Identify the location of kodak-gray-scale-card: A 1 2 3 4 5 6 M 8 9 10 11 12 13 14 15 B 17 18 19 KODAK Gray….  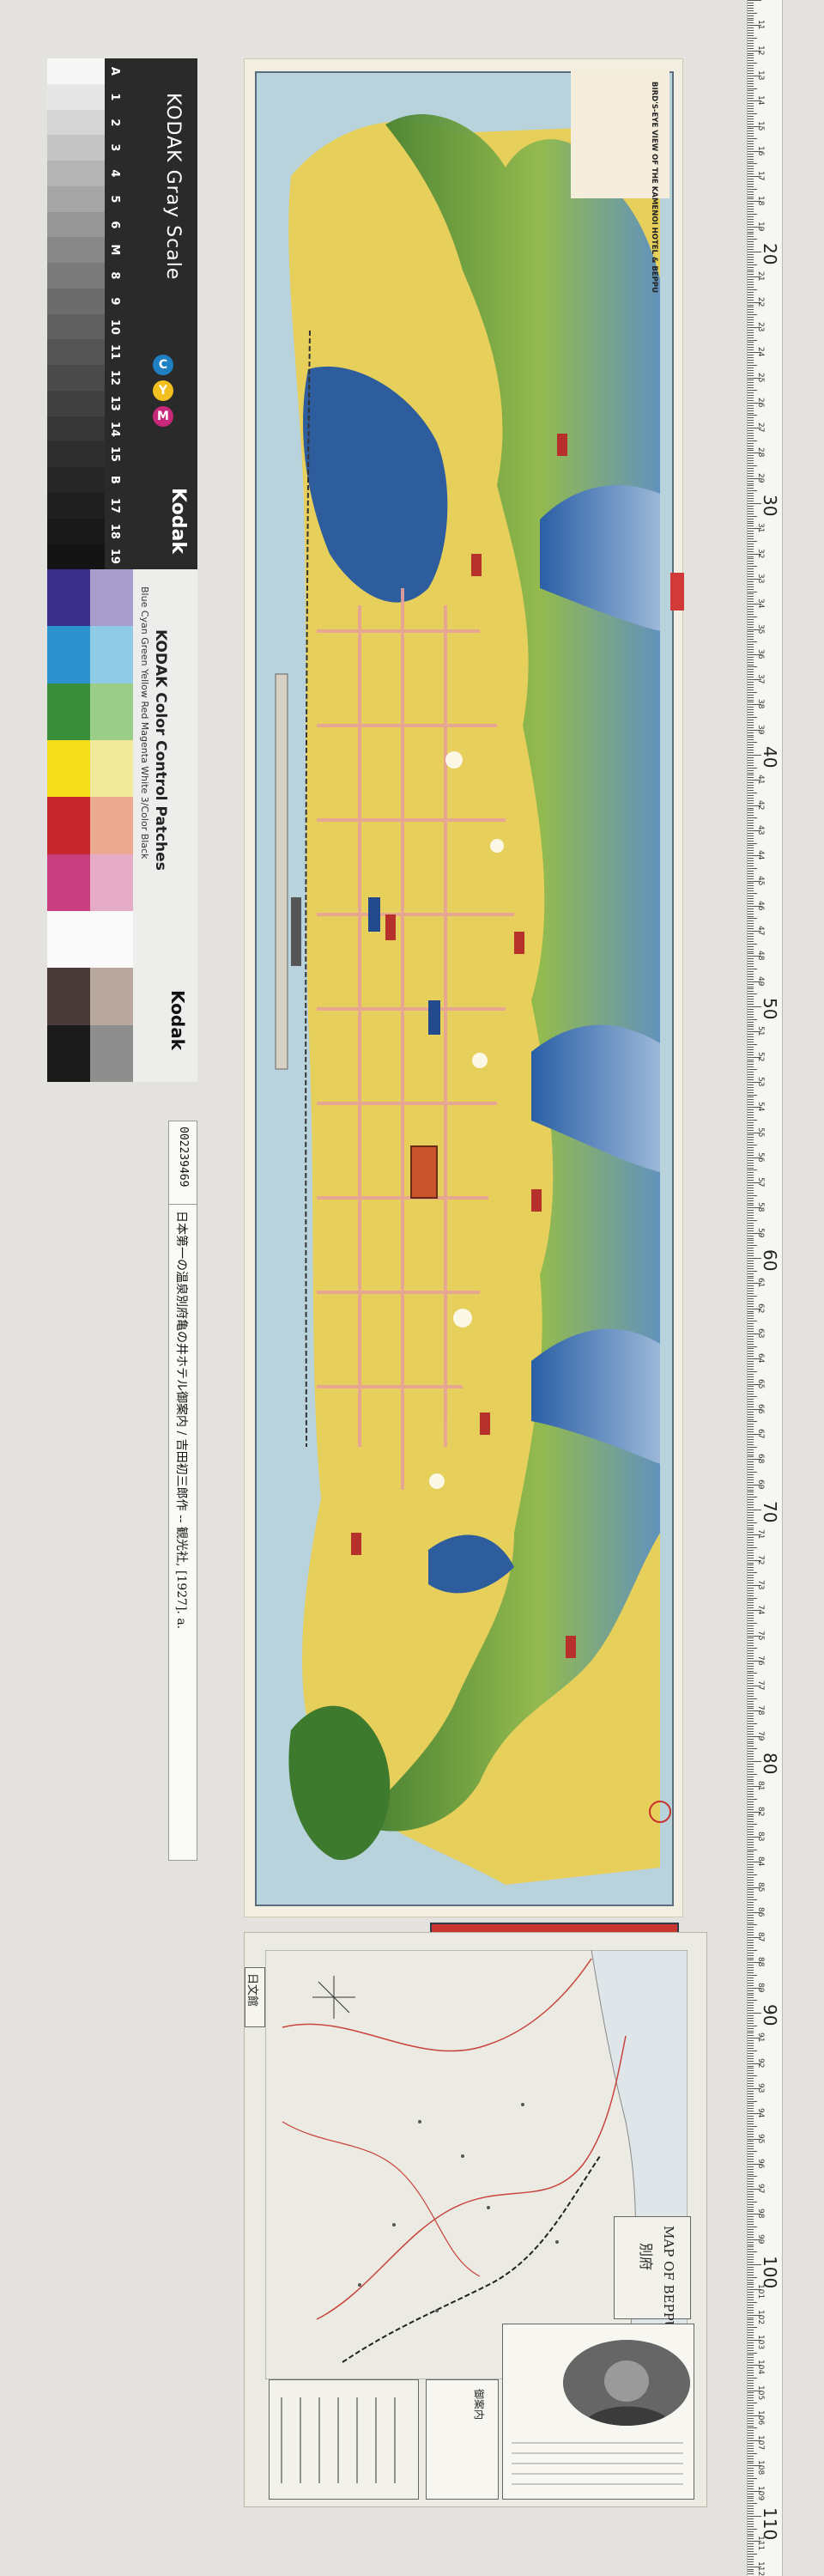
(122, 313).